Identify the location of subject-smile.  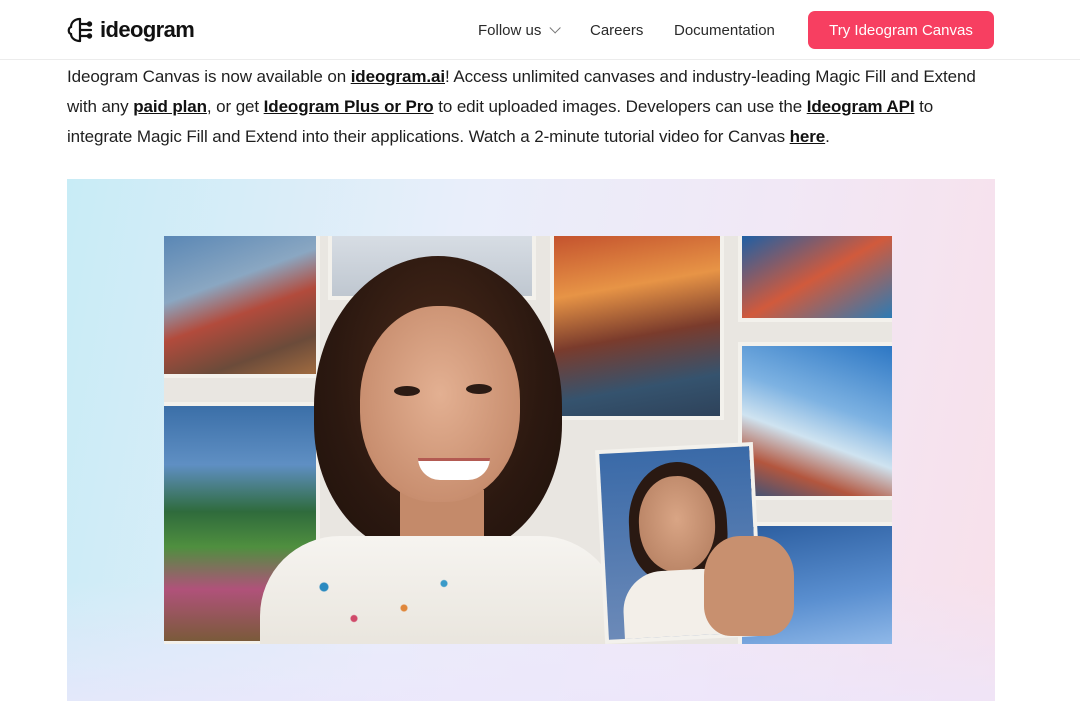
(454, 469).